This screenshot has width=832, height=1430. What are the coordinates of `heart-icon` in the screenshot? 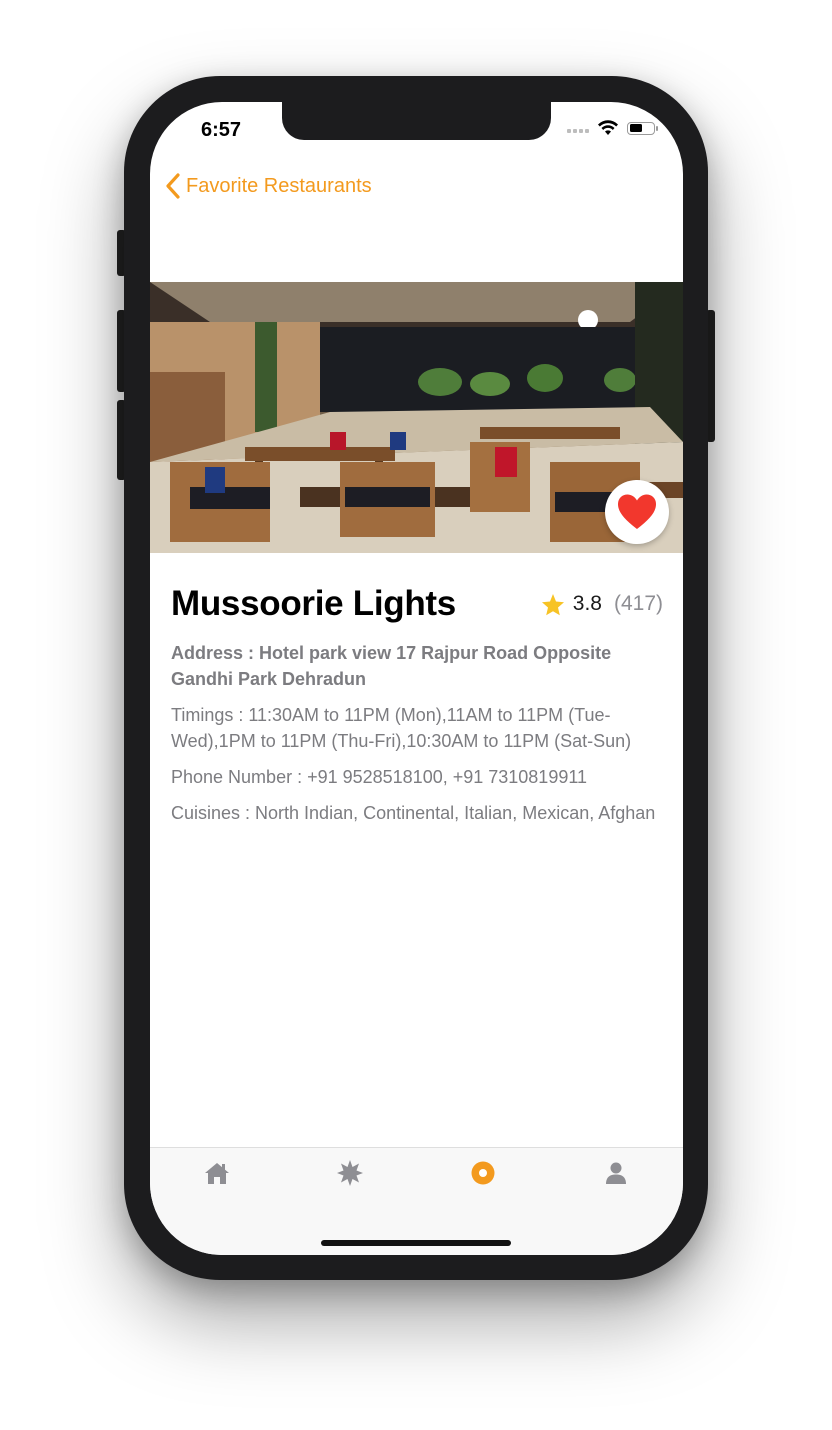 It's located at (637, 511).